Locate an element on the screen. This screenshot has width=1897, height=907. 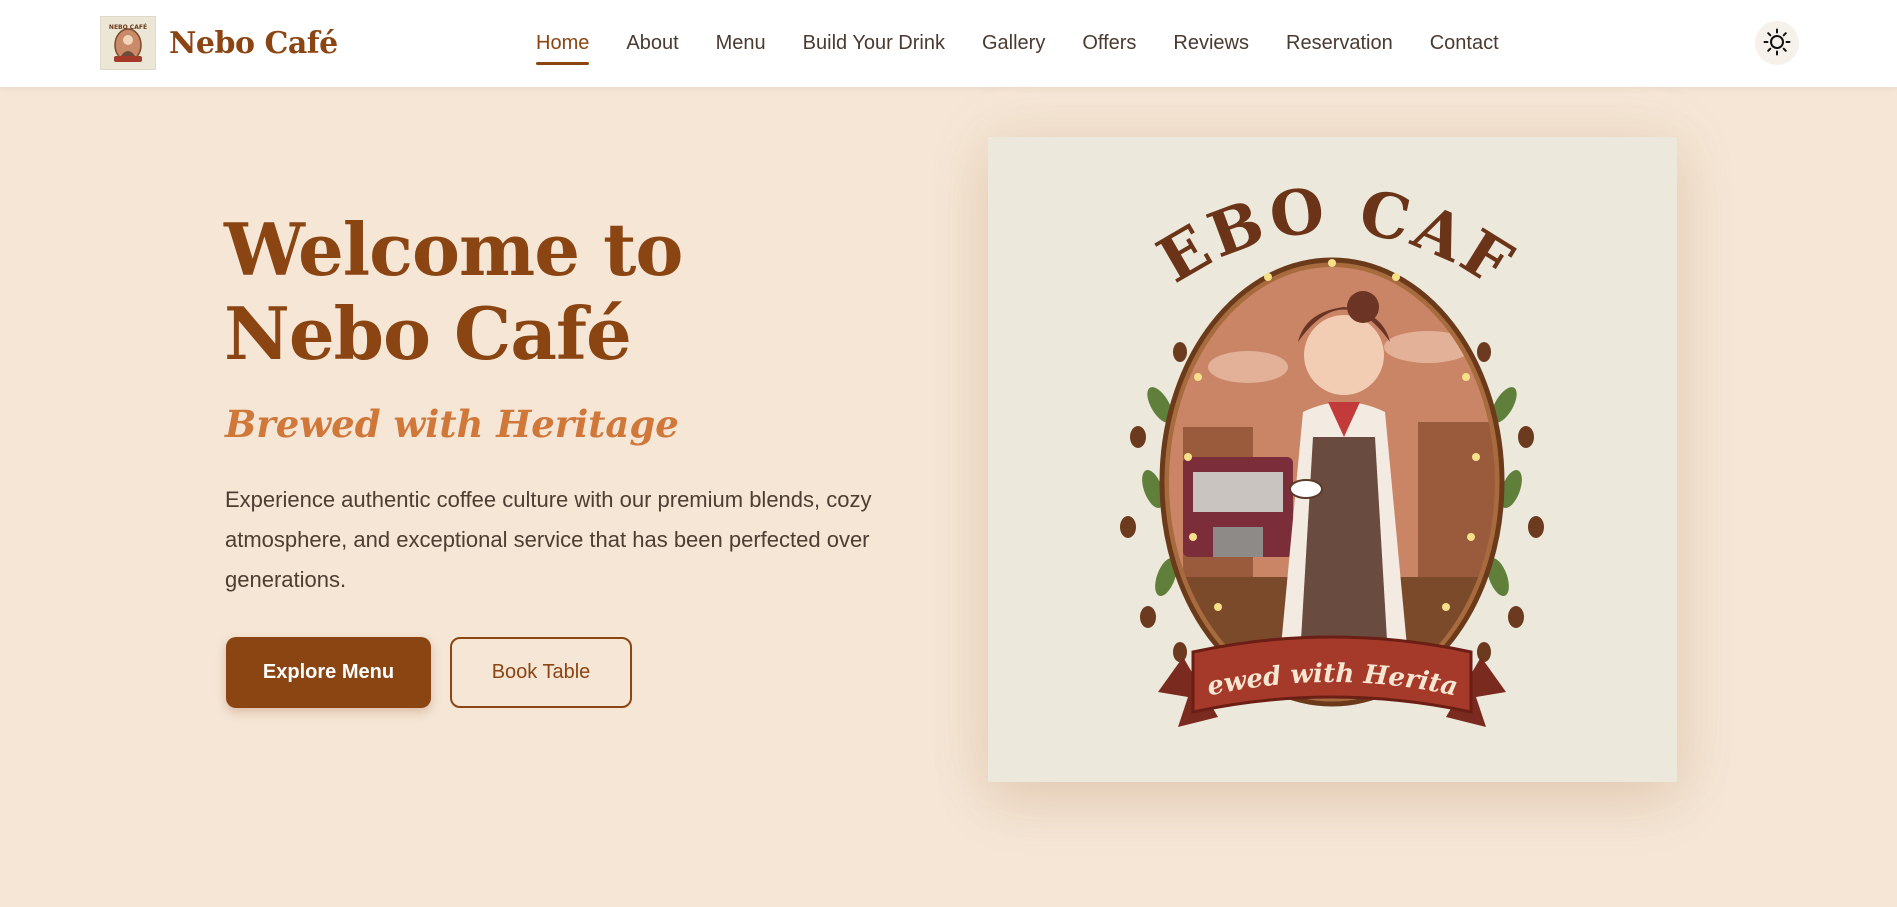
nav-item-home: Home is located at coordinates (563, 48).